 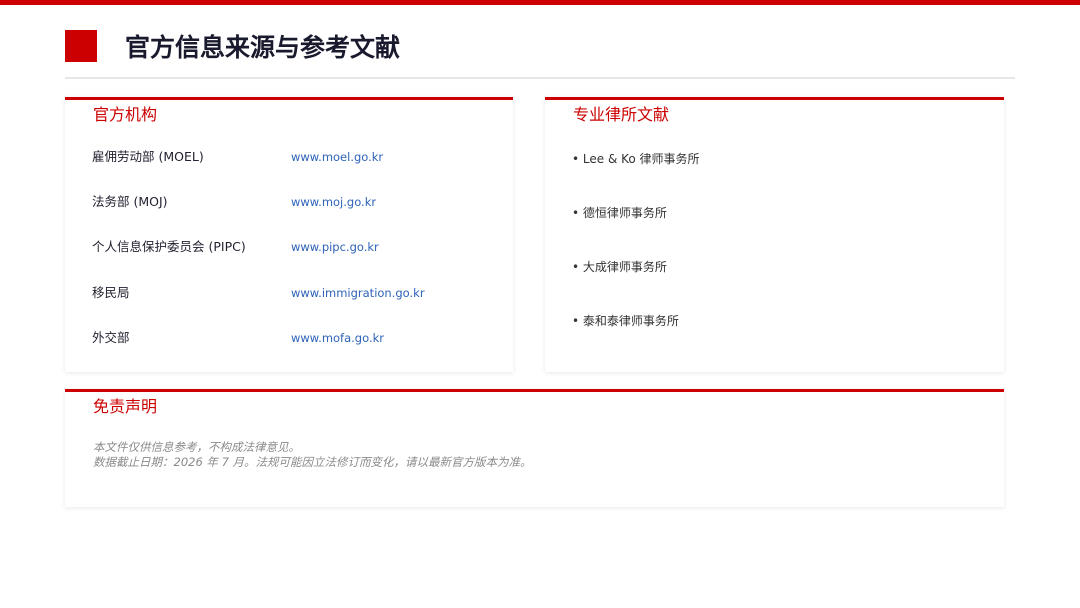 What do you see at coordinates (333, 202) in the screenshot?
I see `agency-link-moj: www.moj.go.kr` at bounding box center [333, 202].